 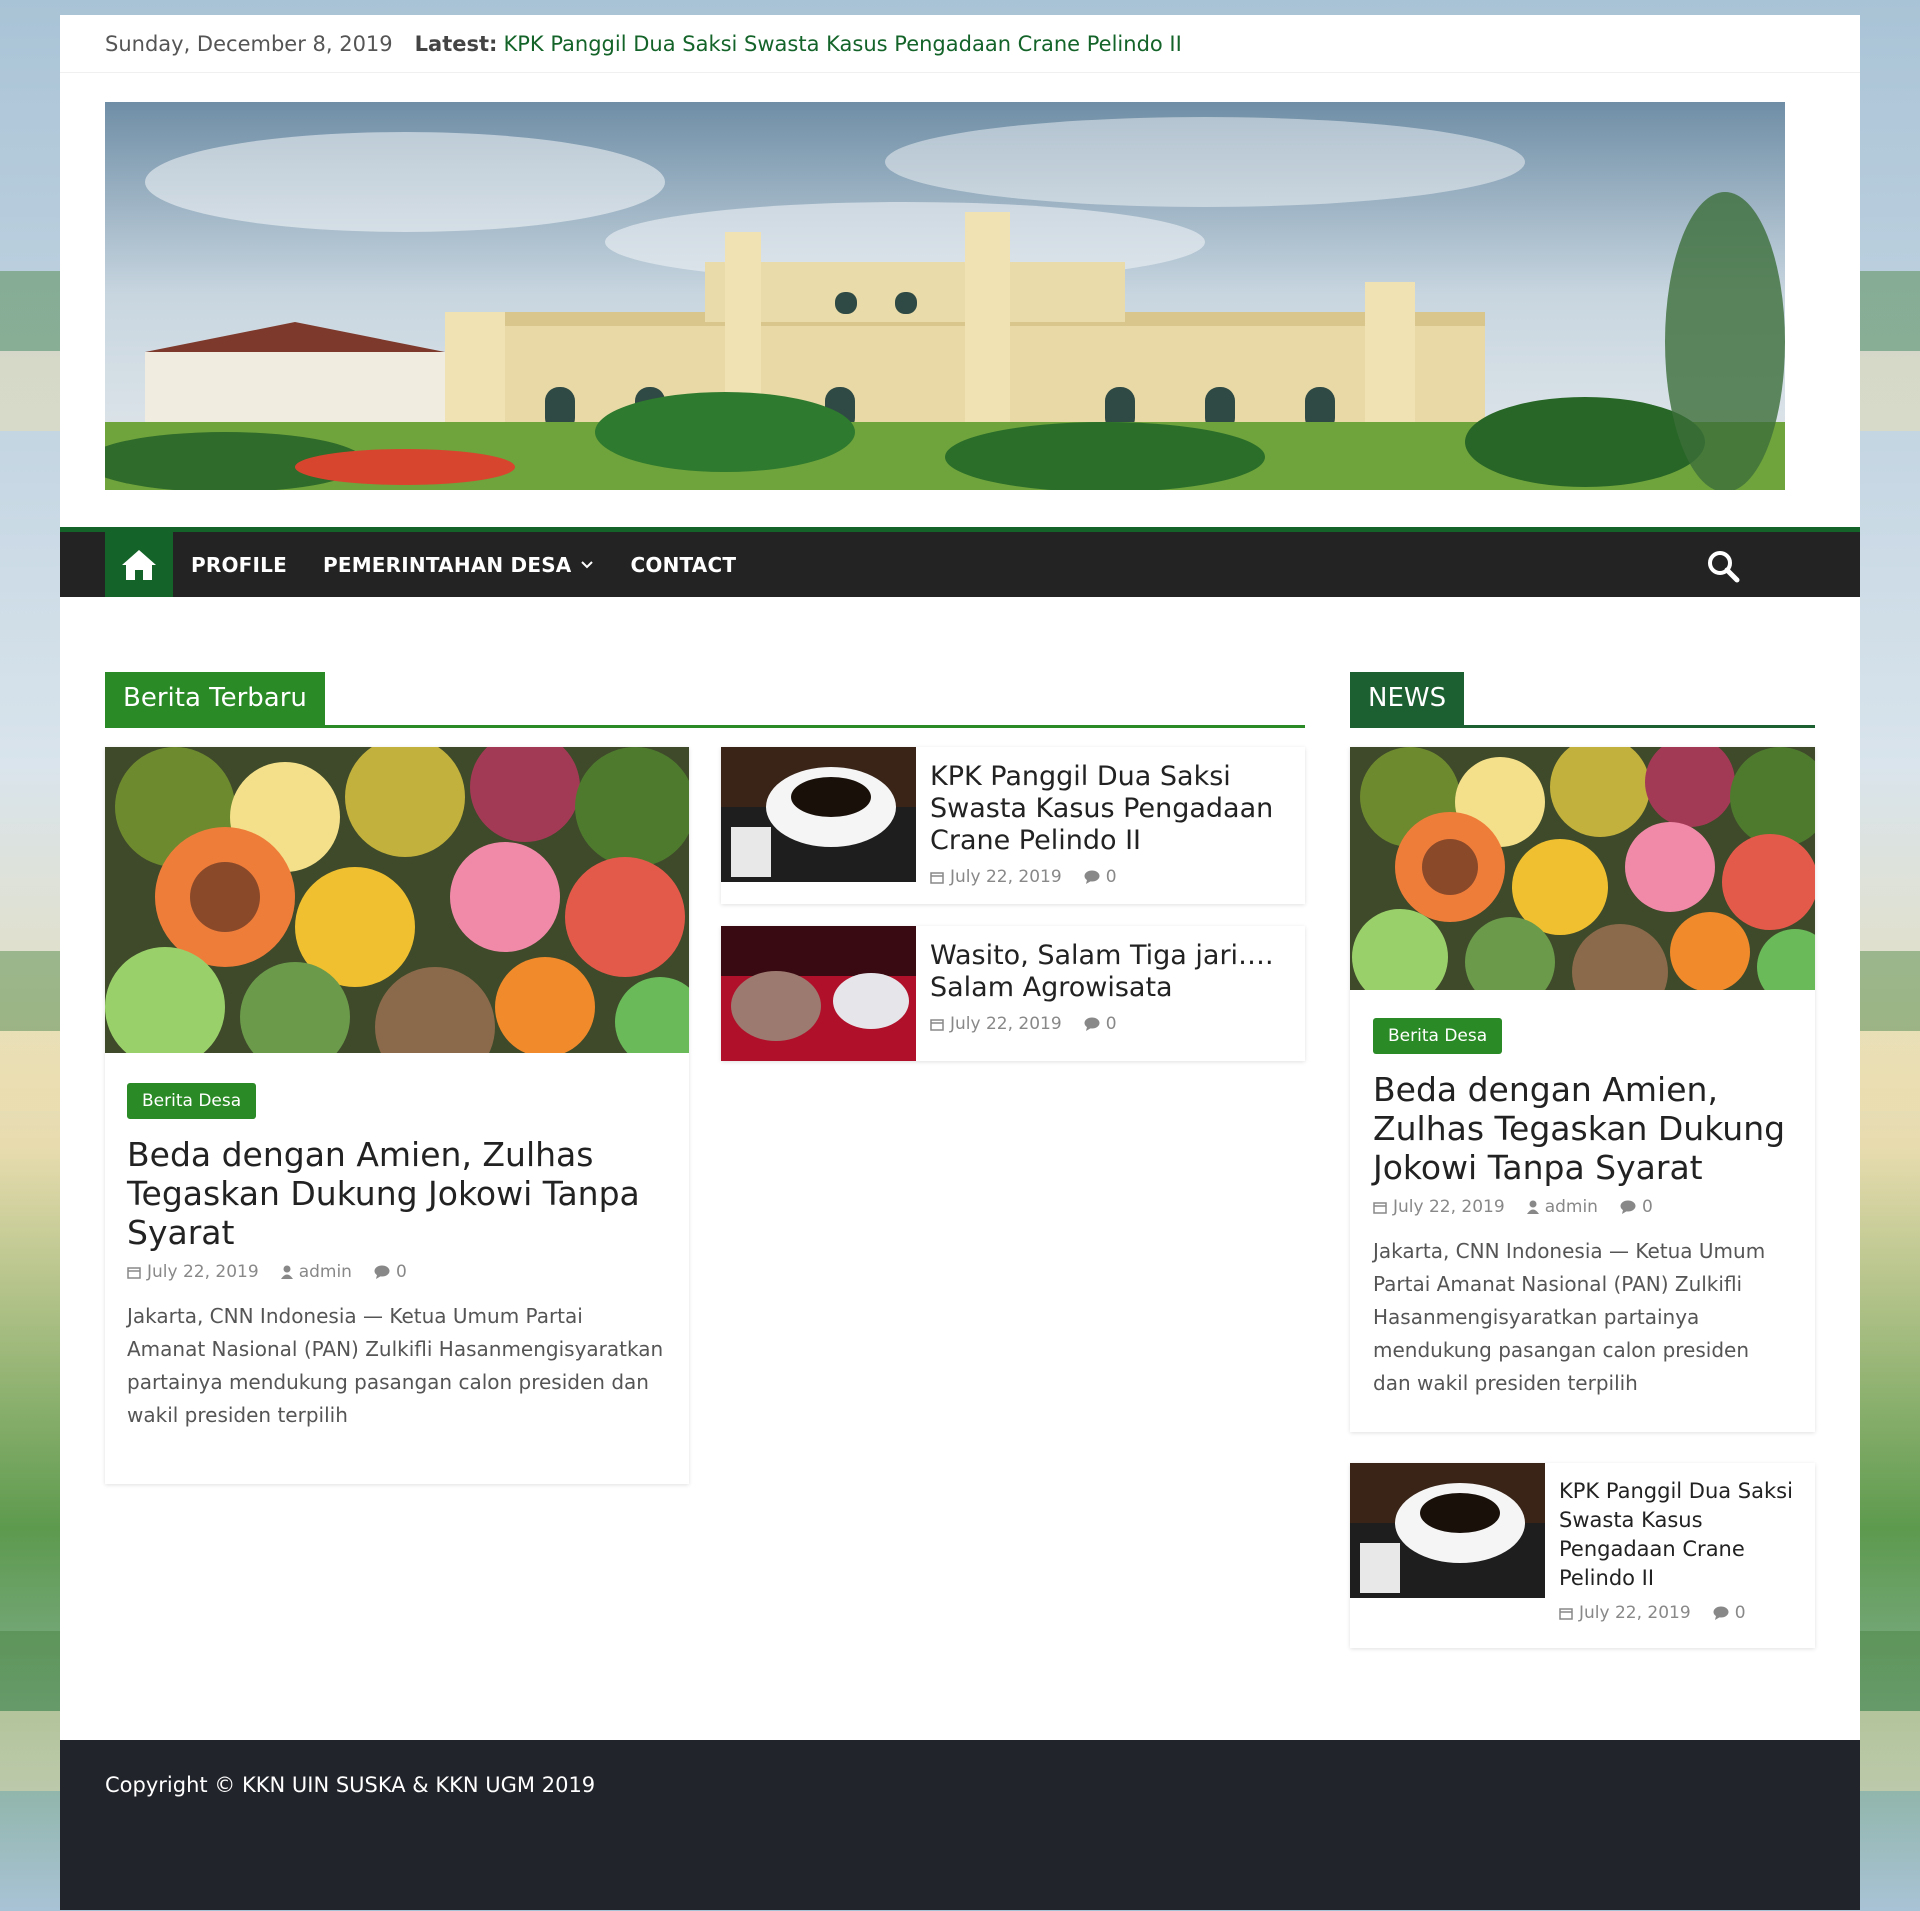 I want to click on section-title: Berita Terbaru, so click(x=215, y=698).